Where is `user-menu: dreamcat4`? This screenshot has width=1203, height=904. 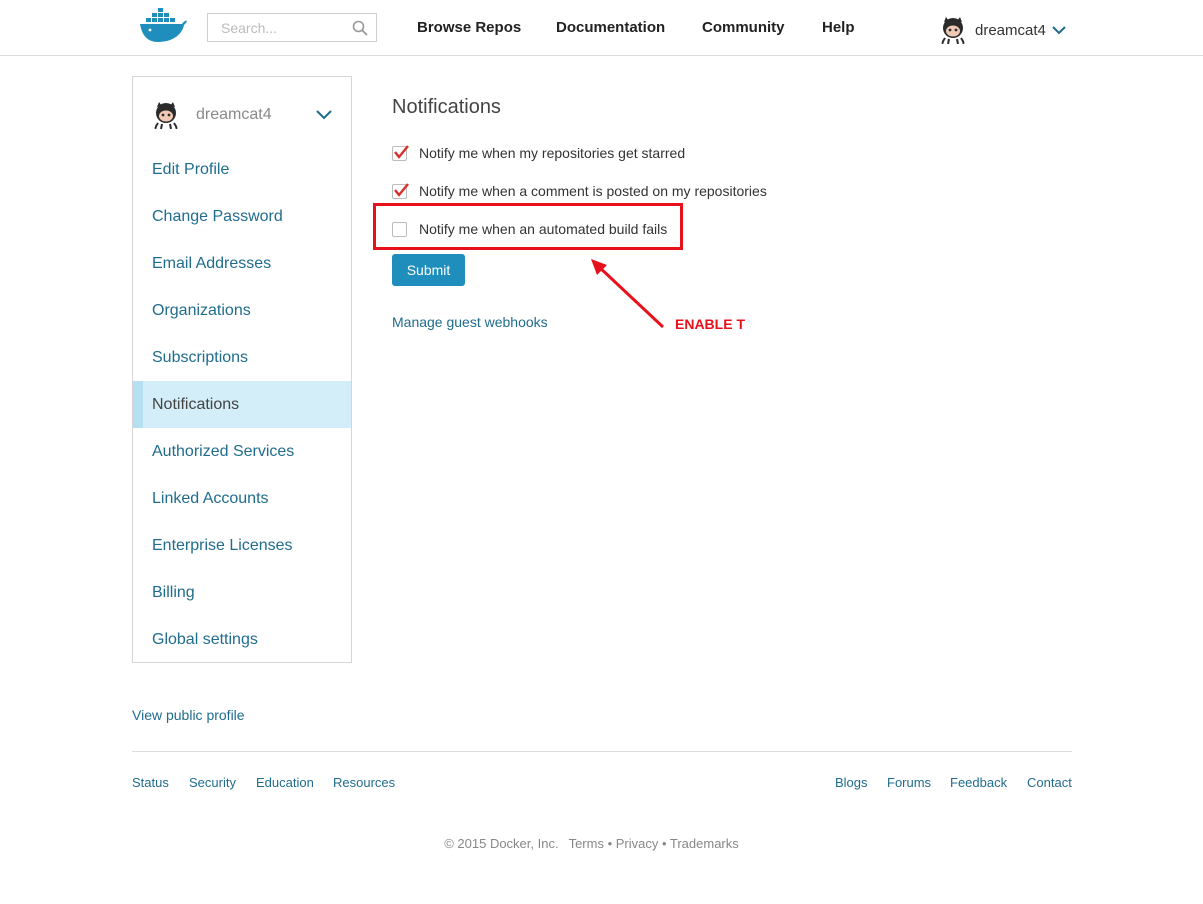 user-menu: dreamcat4 is located at coordinates (1002, 30).